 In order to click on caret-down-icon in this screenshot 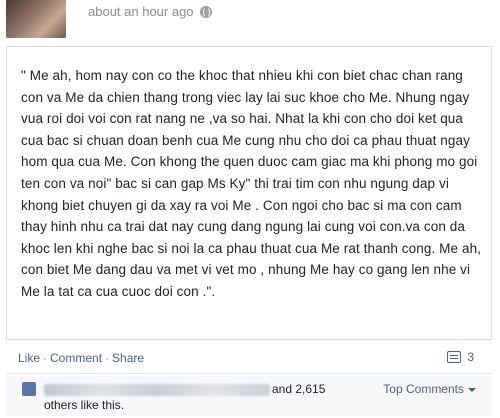, I will do `click(472, 390)`.